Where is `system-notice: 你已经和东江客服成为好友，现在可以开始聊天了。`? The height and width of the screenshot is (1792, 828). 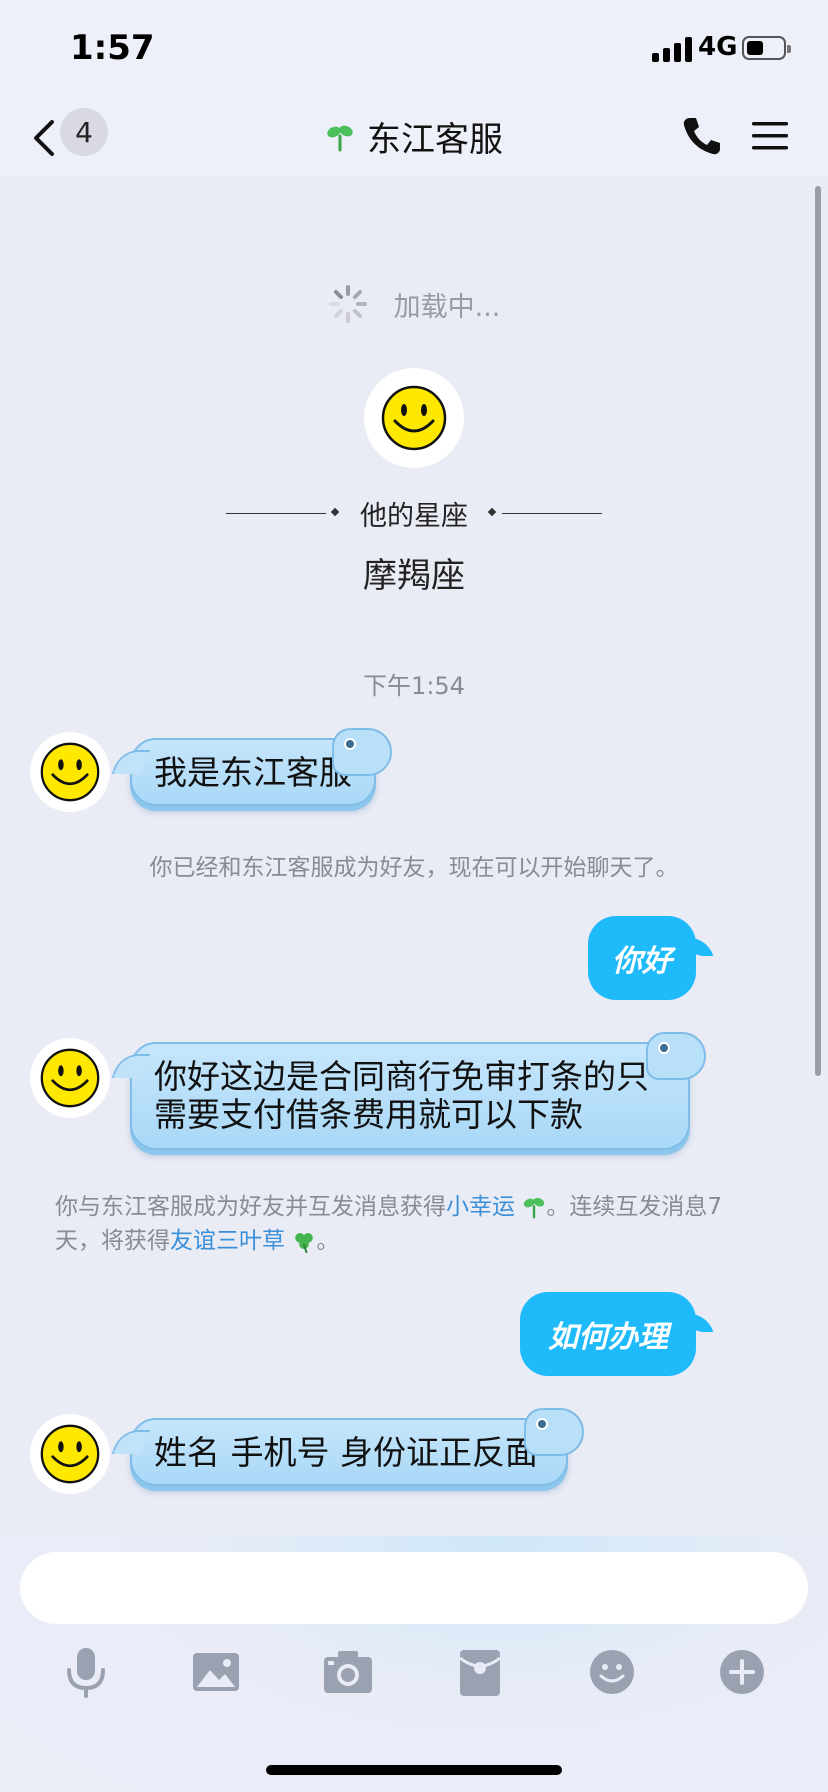 system-notice: 你已经和东江客服成为好友，现在可以开始聊天了。 is located at coordinates (414, 868).